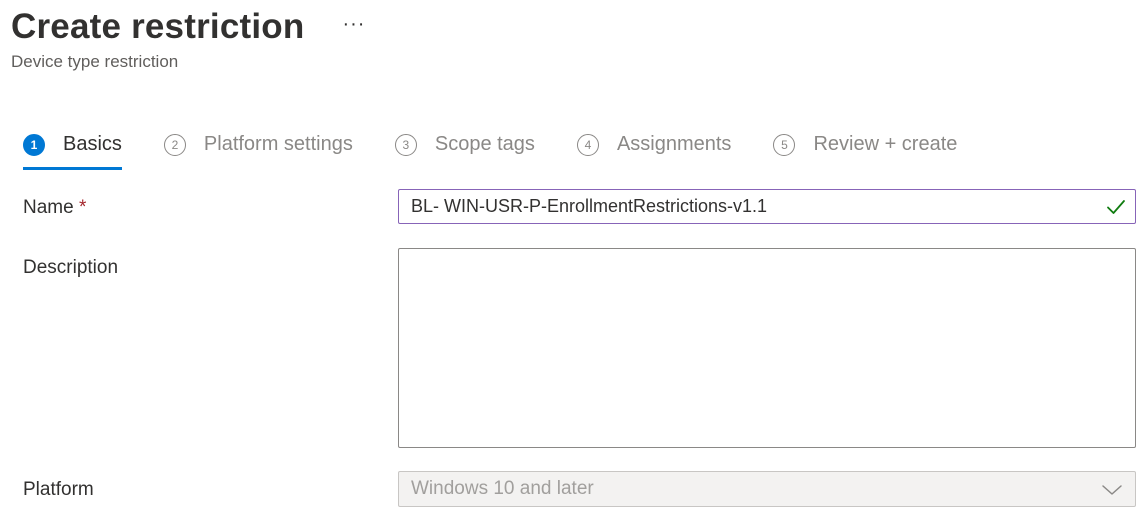 This screenshot has width=1145, height=517. Describe the element at coordinates (34, 144) in the screenshot. I see `step-number-1: 1` at that location.